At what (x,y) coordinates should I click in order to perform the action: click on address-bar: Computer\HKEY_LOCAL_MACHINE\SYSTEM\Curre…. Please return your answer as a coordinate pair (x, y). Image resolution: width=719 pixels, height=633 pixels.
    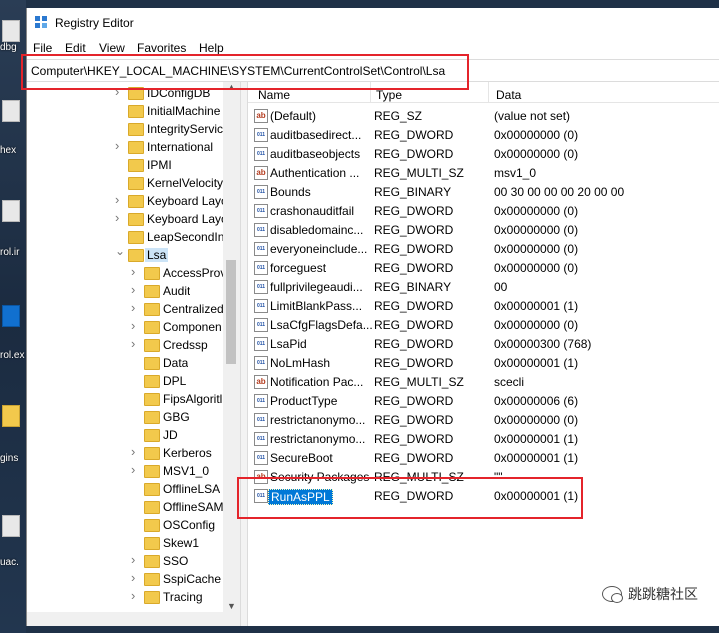
    Looking at the image, I should click on (373, 70).